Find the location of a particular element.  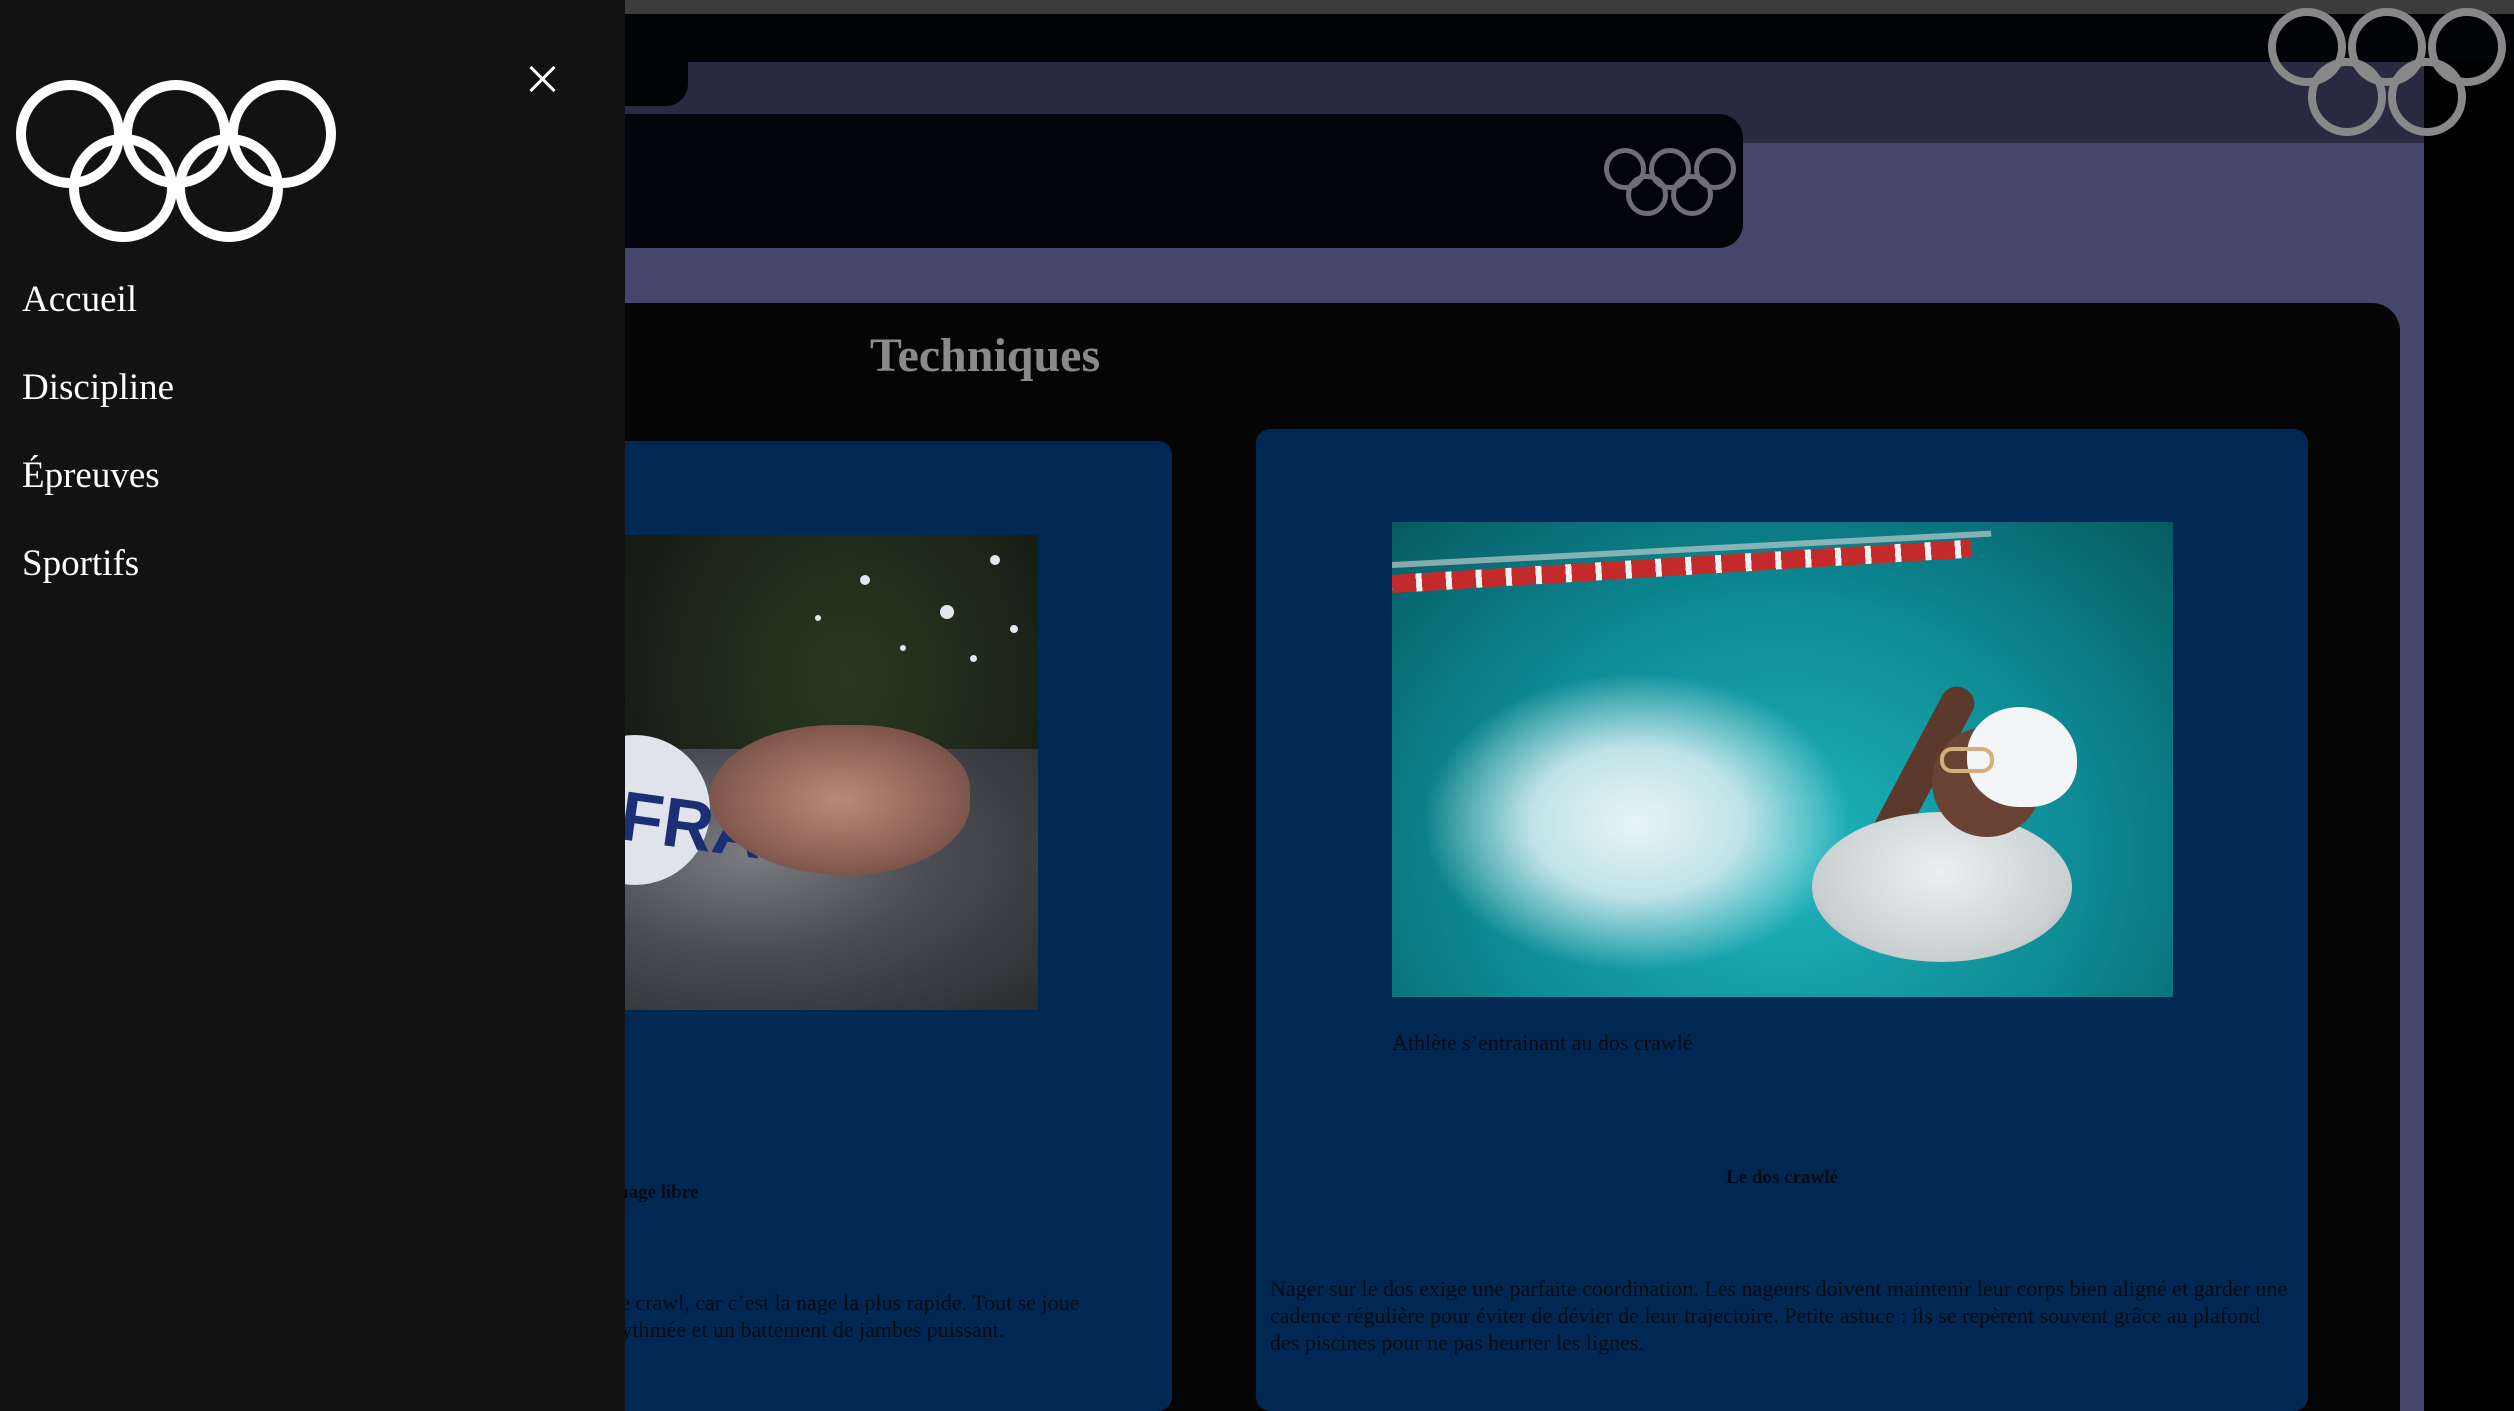

nav-item-accueil: Accueil is located at coordinates (79, 299).